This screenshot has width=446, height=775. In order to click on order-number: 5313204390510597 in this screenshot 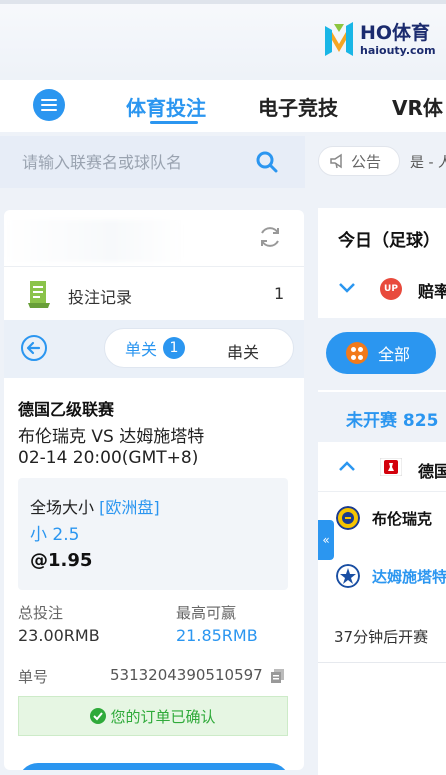, I will do `click(186, 675)`.